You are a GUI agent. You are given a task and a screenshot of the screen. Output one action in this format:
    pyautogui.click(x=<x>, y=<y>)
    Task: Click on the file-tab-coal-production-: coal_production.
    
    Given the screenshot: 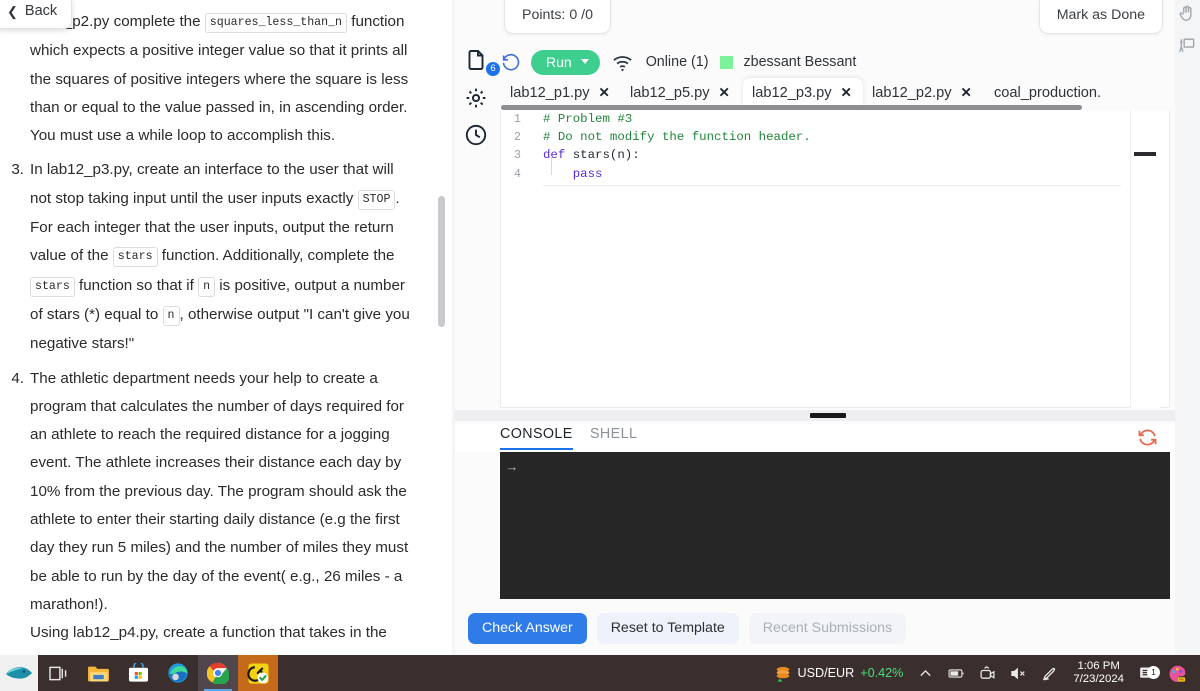 What is the action you would take?
    pyautogui.click(x=1055, y=93)
    